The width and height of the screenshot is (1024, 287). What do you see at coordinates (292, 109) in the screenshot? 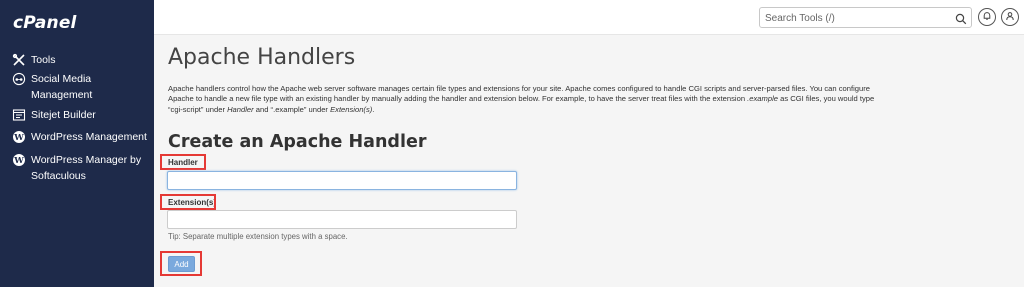
I see `description-text: and “.example” under` at bounding box center [292, 109].